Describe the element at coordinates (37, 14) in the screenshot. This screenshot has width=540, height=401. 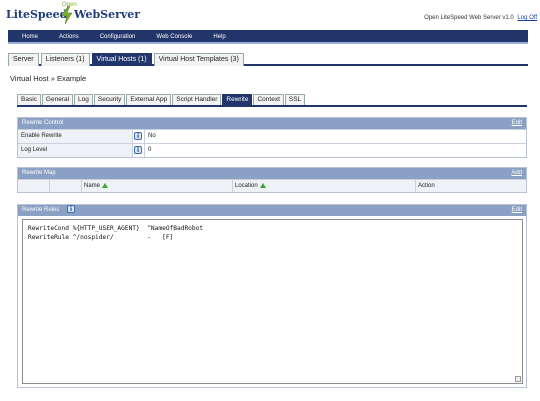
I see `logo-brand-left: LiteSpeed` at that location.